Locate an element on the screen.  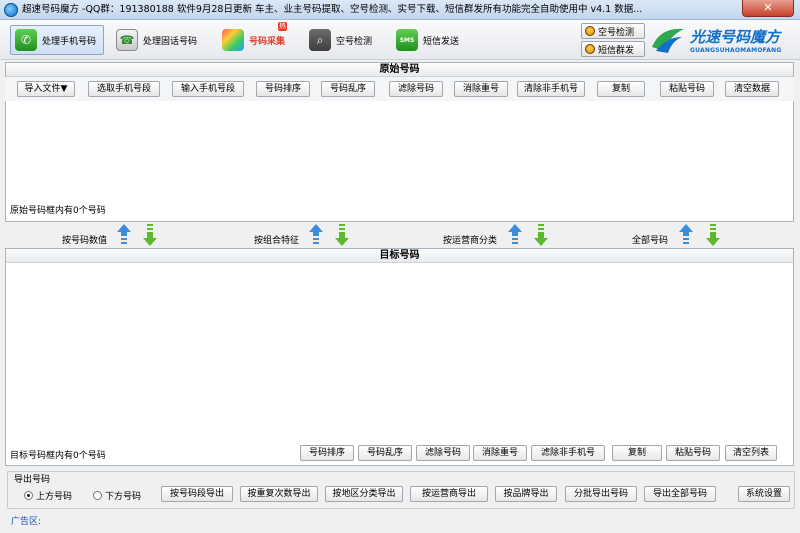
tab-empty-number-check: ⌕ 空号检测 is located at coordinates (340, 40).